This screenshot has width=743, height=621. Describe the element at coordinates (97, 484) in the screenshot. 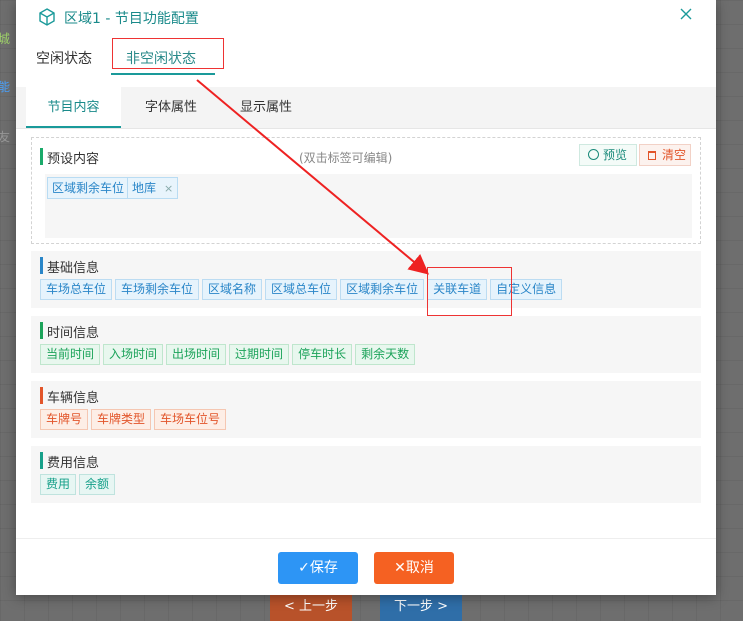

I see `tag-item: 余额` at that location.